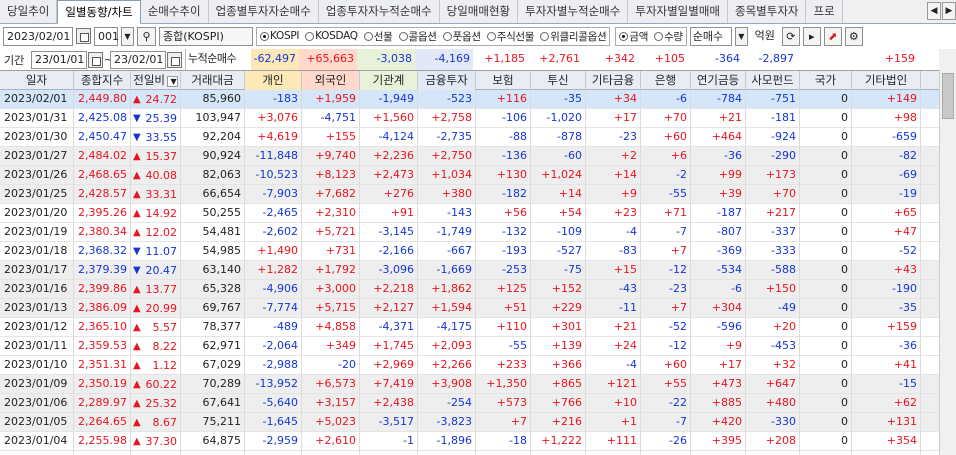  Describe the element at coordinates (37, 453) in the screenshot. I see `date-cell: 2023/01/03` at that location.